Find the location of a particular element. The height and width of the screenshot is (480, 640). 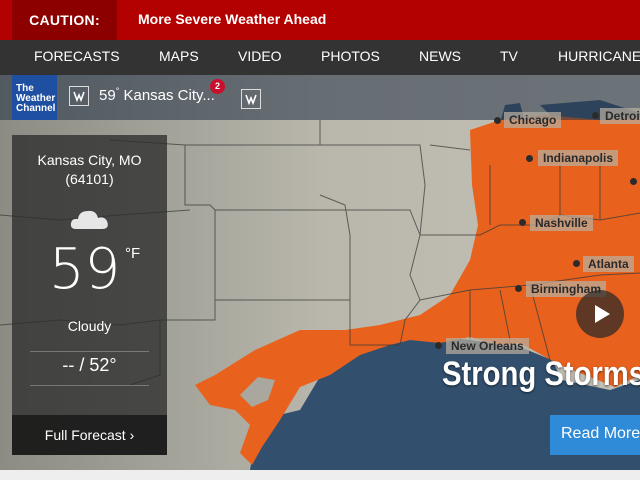

city-label-new-orleans: New Orleans is located at coordinates (487, 346).